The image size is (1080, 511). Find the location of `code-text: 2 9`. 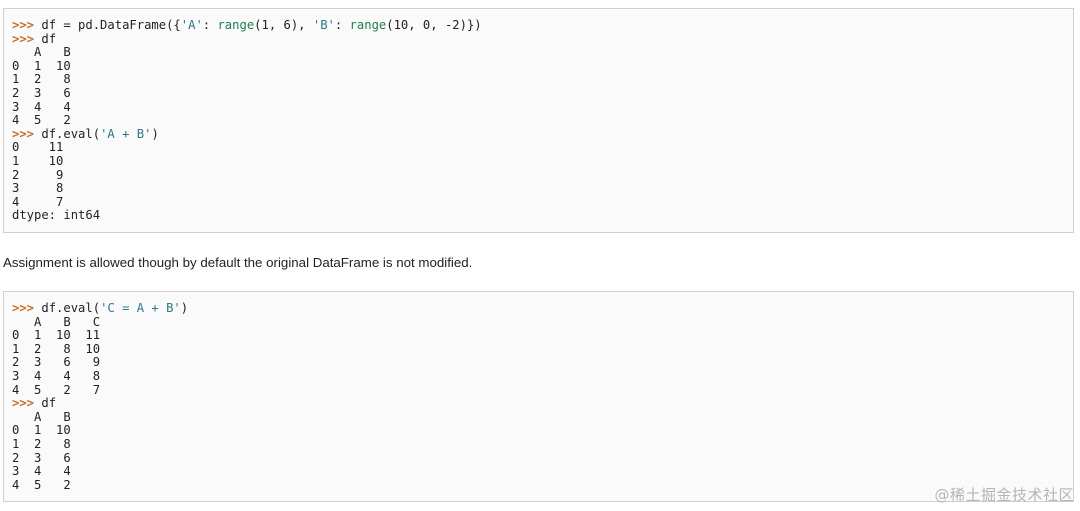

code-text: 2 9 is located at coordinates (38, 174).